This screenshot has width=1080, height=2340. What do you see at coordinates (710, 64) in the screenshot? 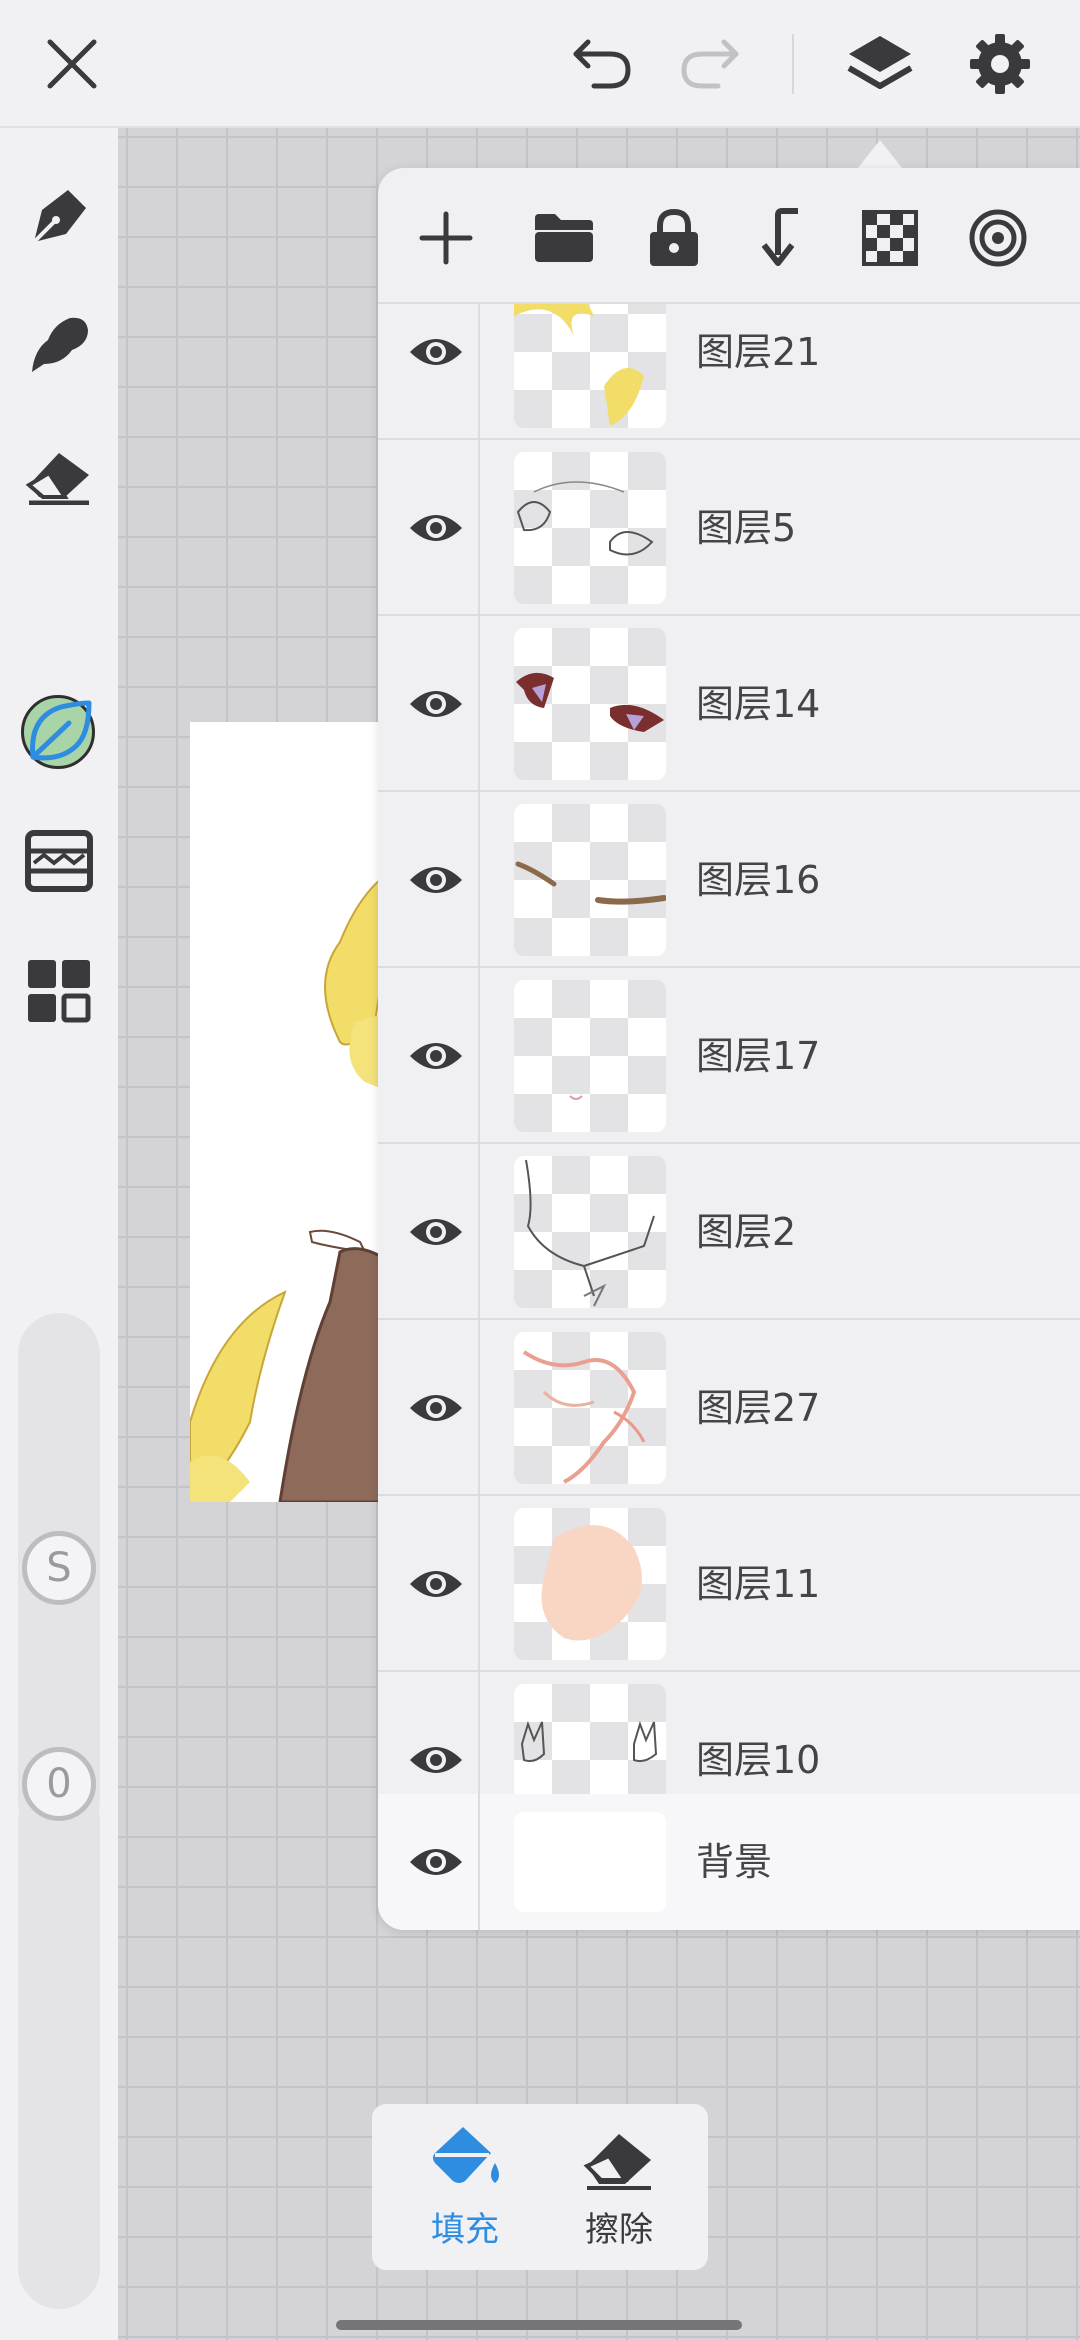
I see `redo-icon` at bounding box center [710, 64].